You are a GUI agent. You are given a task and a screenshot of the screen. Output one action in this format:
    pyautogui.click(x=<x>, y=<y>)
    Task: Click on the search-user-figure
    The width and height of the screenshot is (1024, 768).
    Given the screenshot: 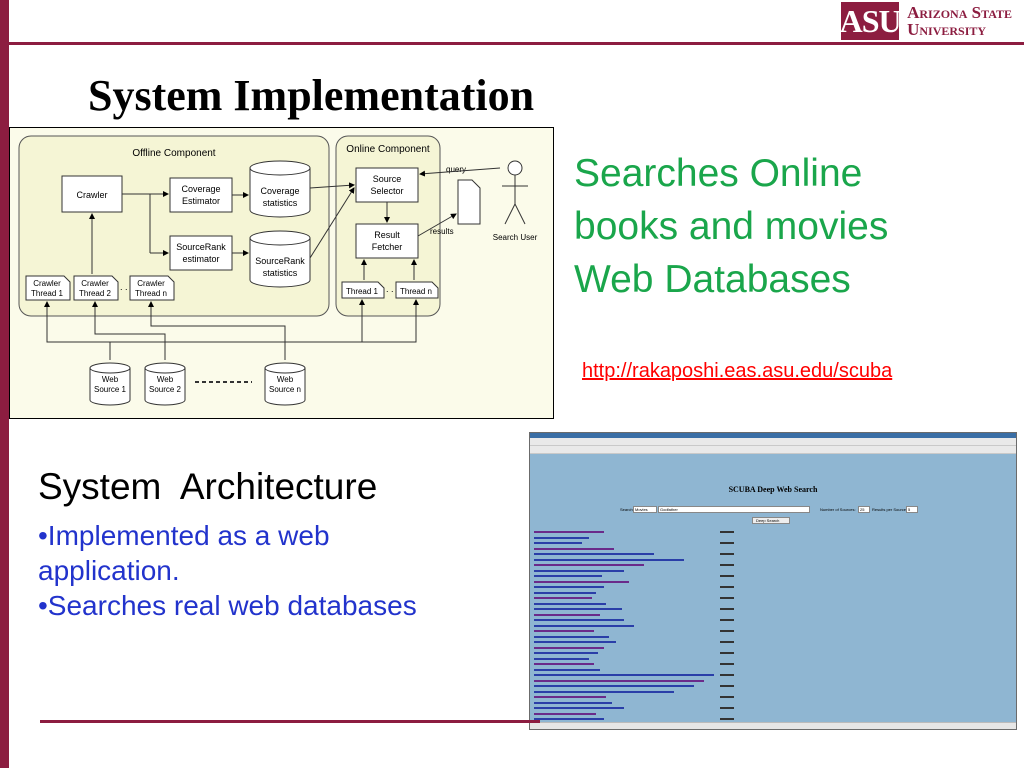 What is the action you would take?
    pyautogui.click(x=515, y=192)
    